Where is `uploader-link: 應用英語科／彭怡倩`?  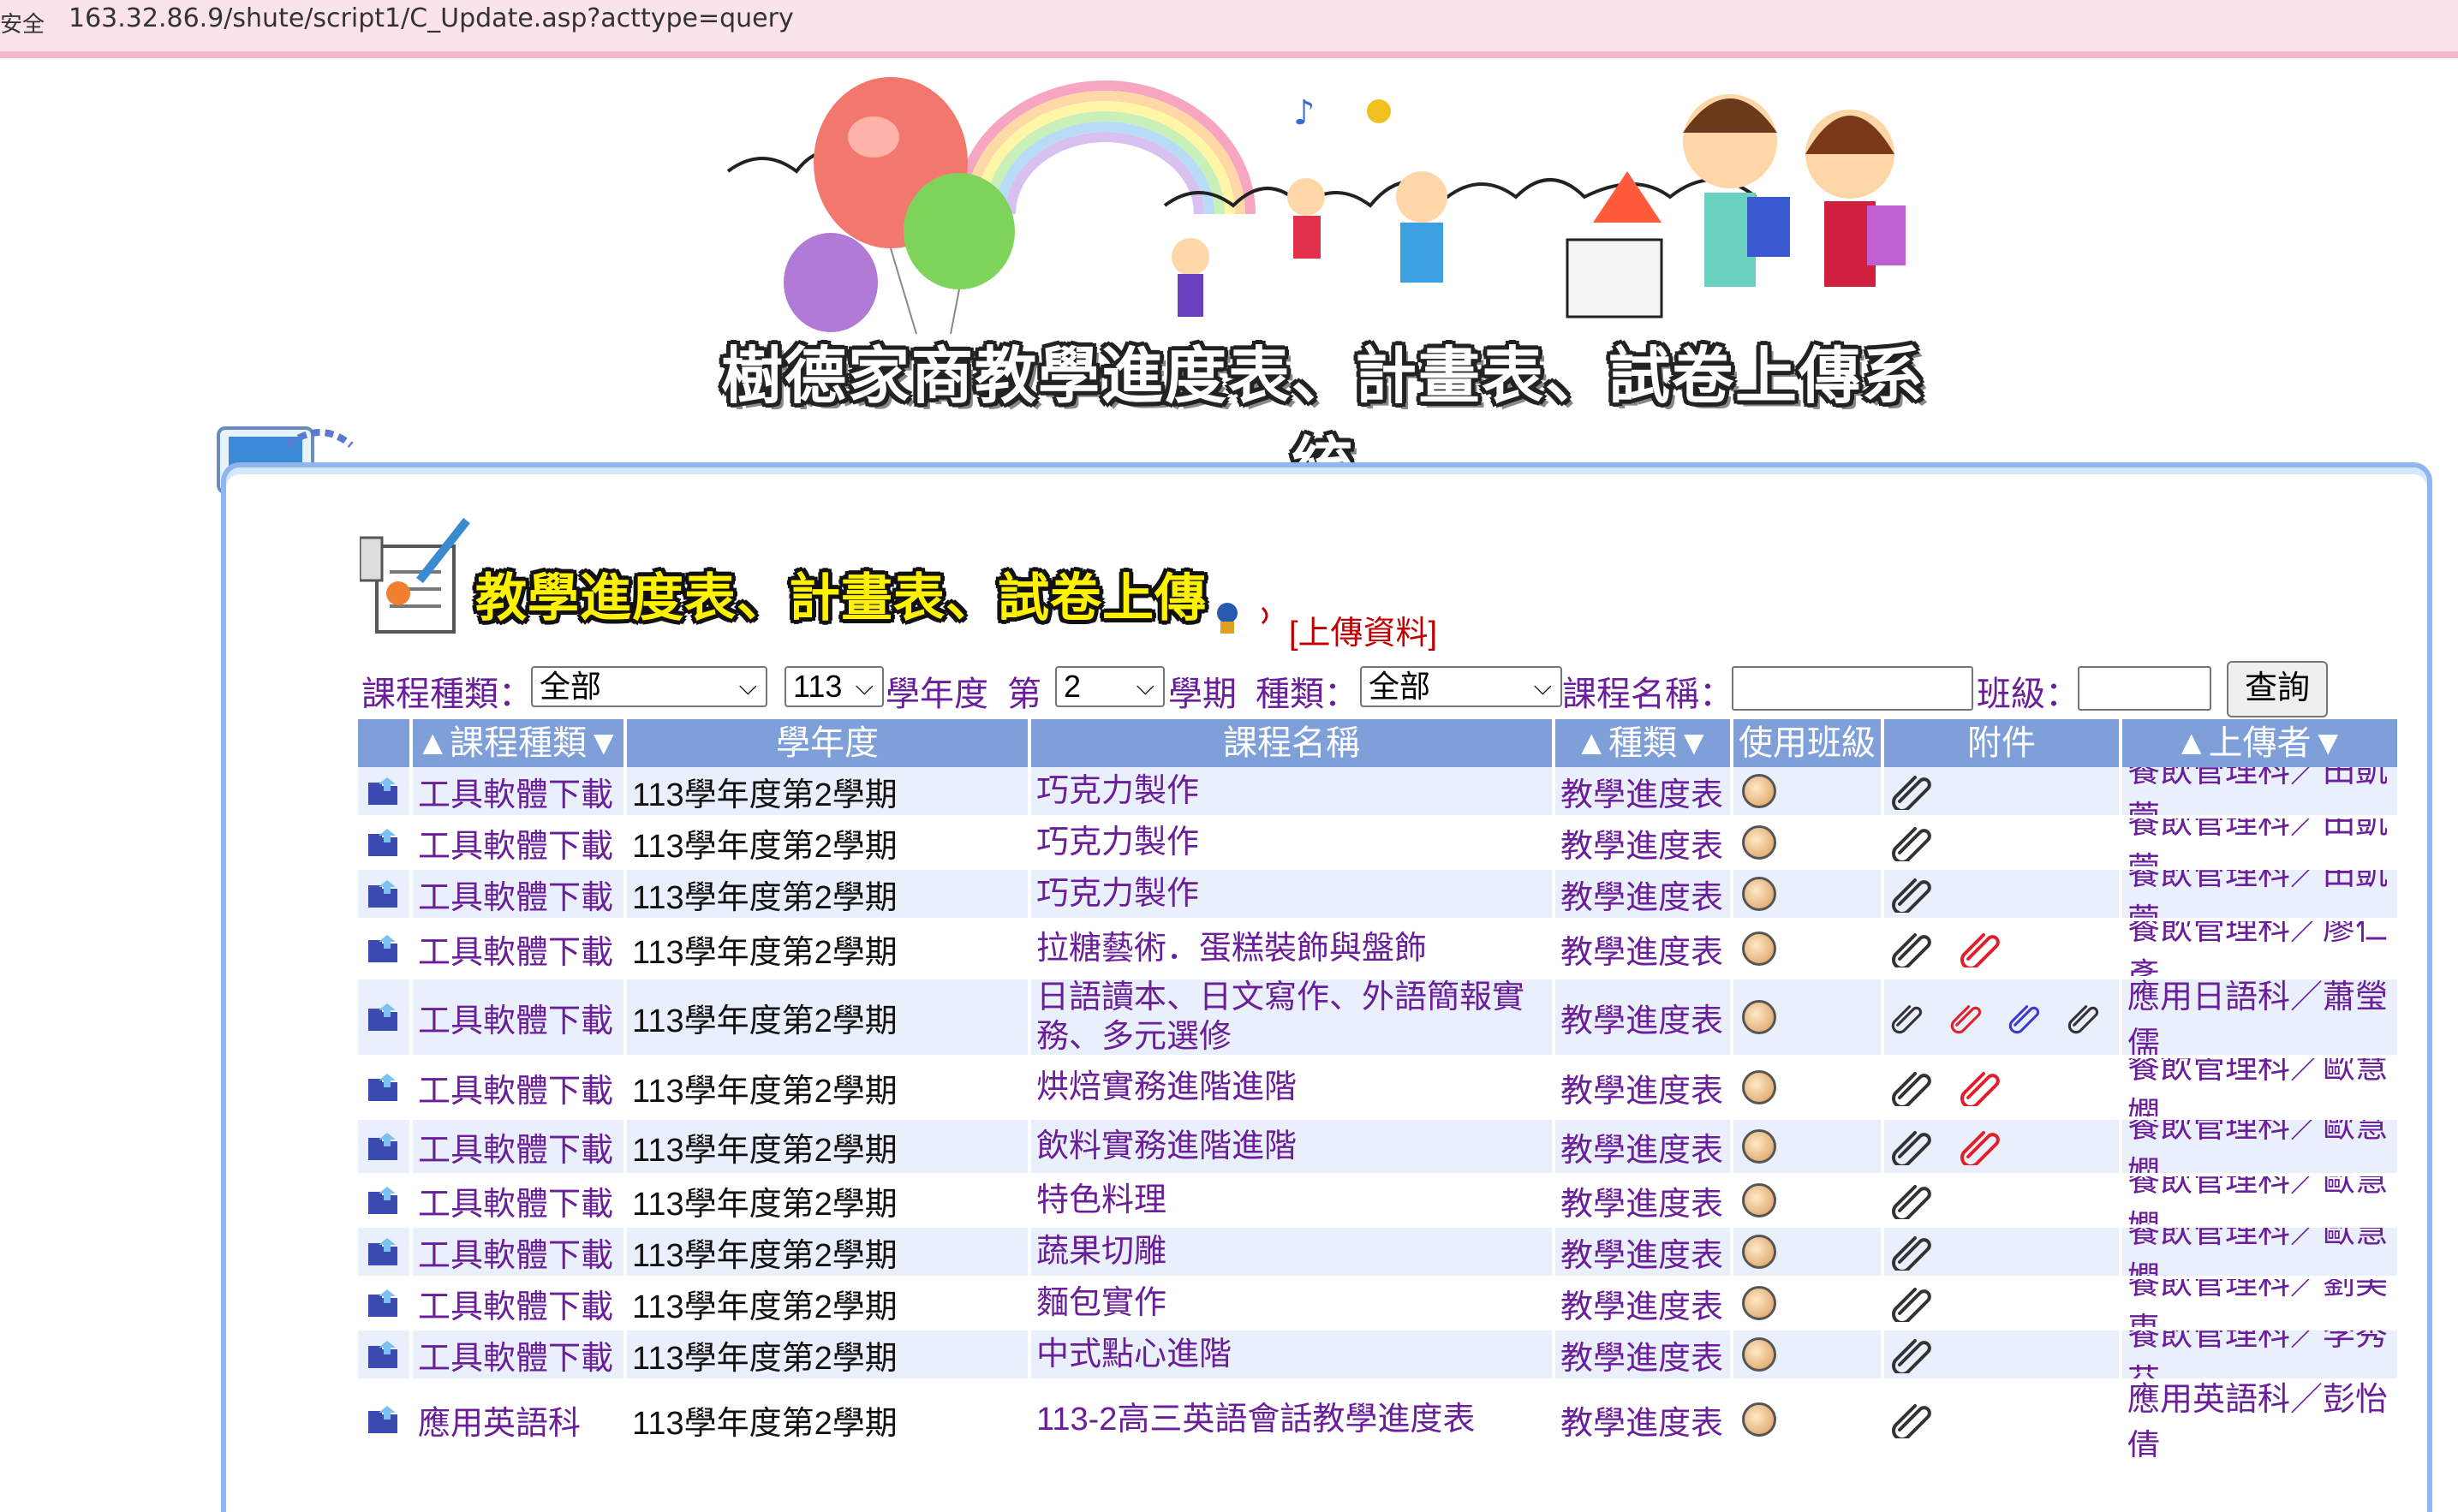 uploader-link: 應用英語科／彭怡倩 is located at coordinates (2262, 1421).